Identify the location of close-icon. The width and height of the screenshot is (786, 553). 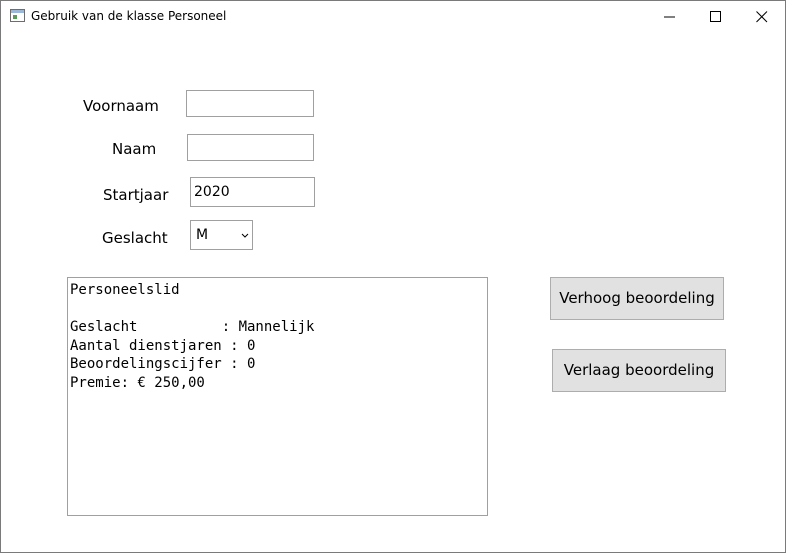
(762, 17).